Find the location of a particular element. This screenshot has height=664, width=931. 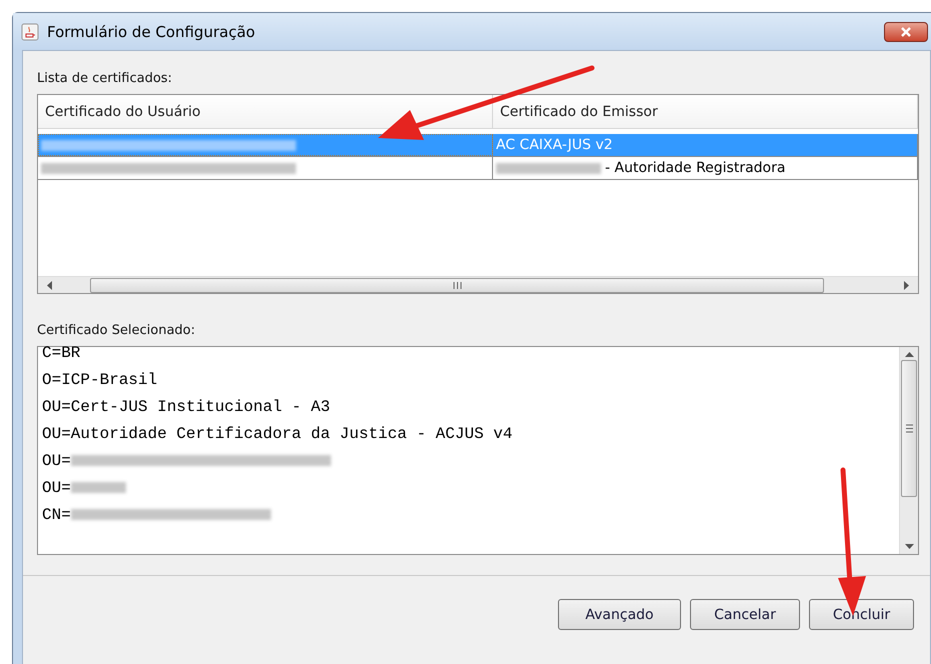

certificate-line: OU=Autoridade Certificadora da Justica - ACJUS v4 is located at coordinates (277, 433).